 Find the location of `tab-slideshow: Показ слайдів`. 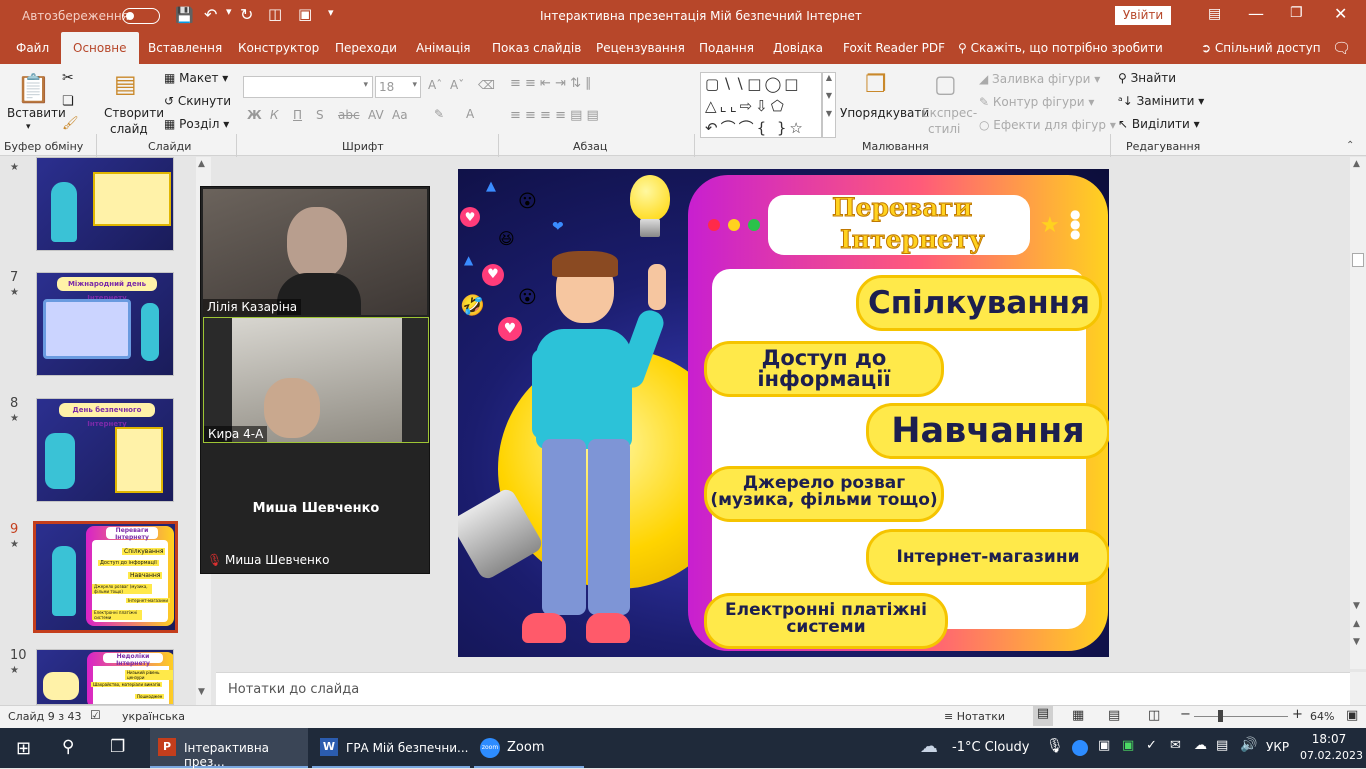

tab-slideshow: Показ слайдів is located at coordinates (536, 48).